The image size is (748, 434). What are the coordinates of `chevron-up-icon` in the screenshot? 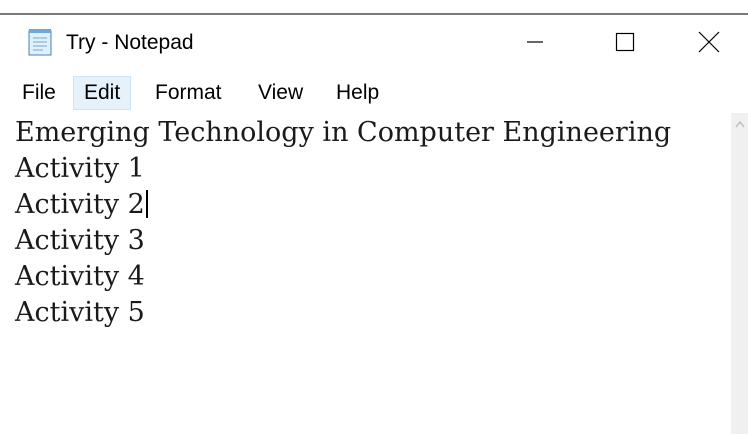 It's located at (740, 125).